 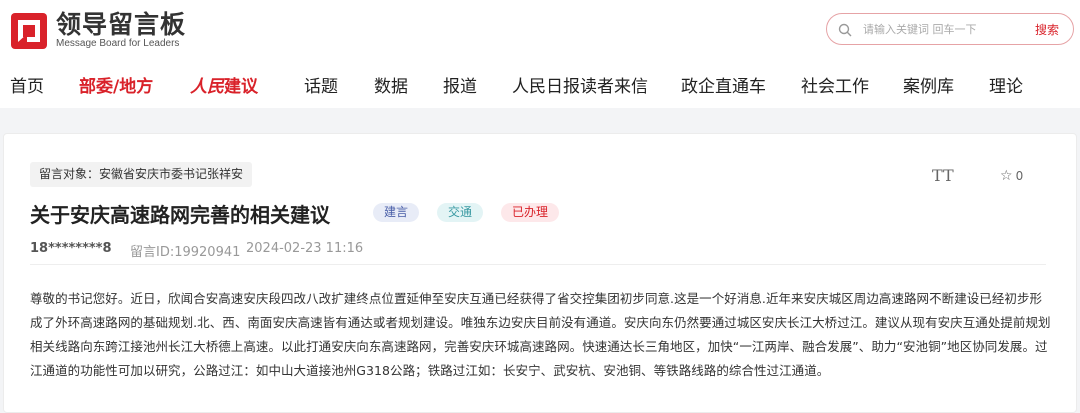 I want to click on nav-brand-script: 人民, so click(x=207, y=87).